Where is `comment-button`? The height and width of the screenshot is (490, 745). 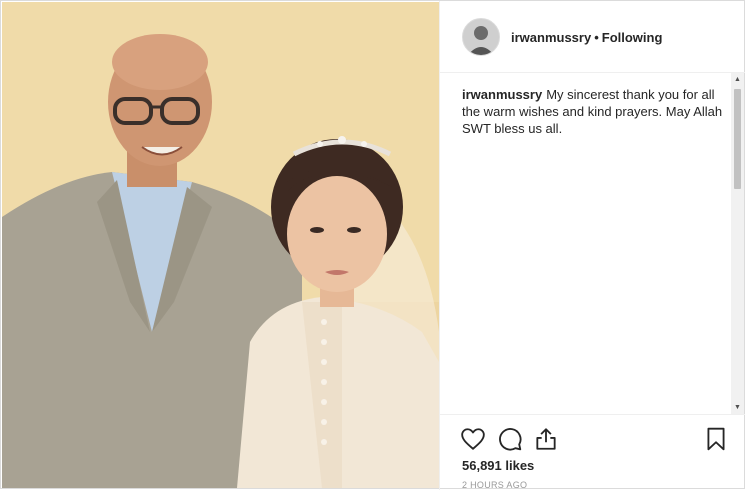
comment-button is located at coordinates (510, 439).